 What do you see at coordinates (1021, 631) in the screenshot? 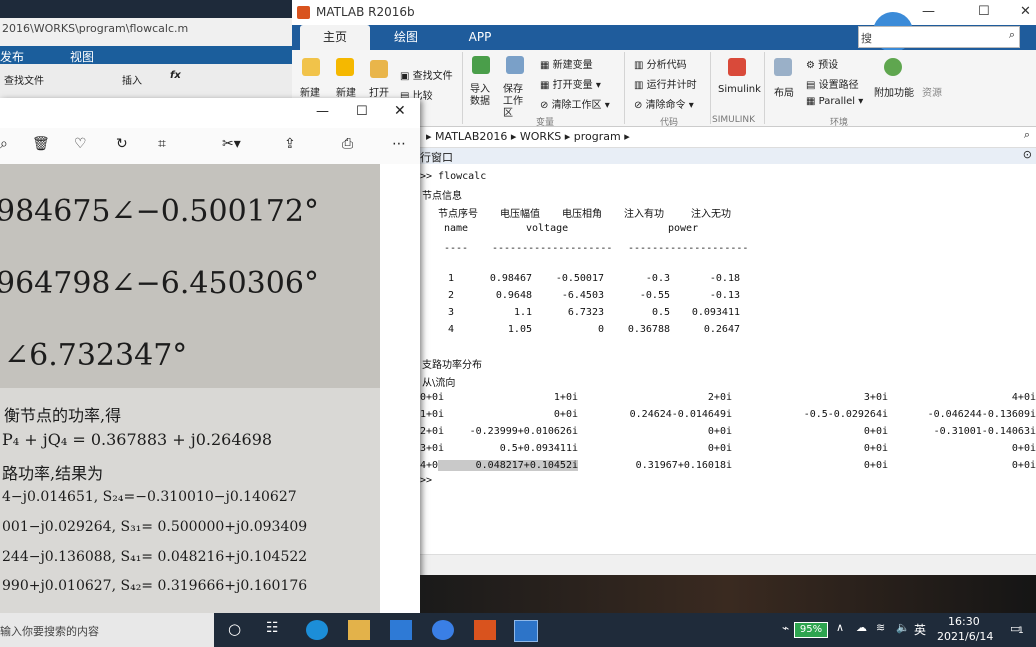
I see `notification-count: 1` at bounding box center [1021, 631].